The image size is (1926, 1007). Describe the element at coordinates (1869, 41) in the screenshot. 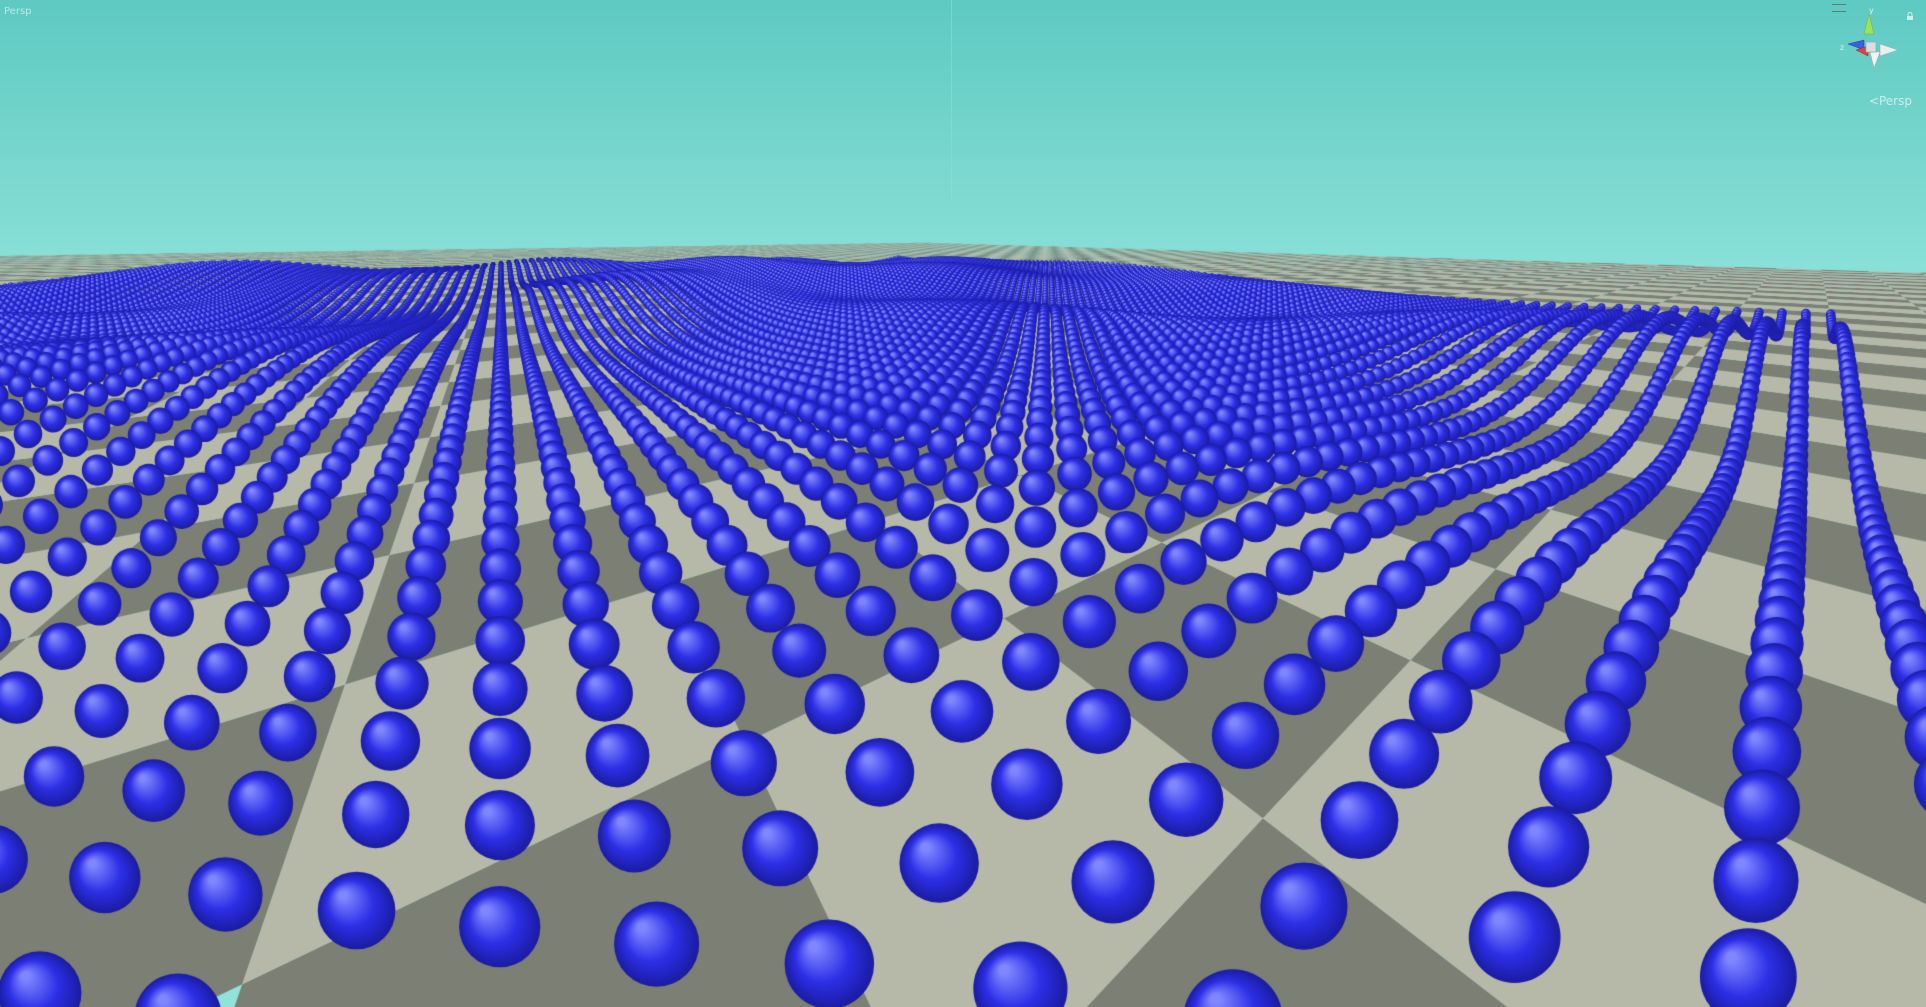

I see `orientation-gizmo-icon: y z` at that location.